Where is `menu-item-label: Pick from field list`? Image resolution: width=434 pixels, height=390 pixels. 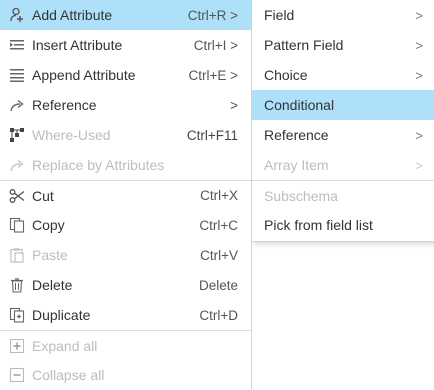 menu-item-label: Pick from field list is located at coordinates (318, 225).